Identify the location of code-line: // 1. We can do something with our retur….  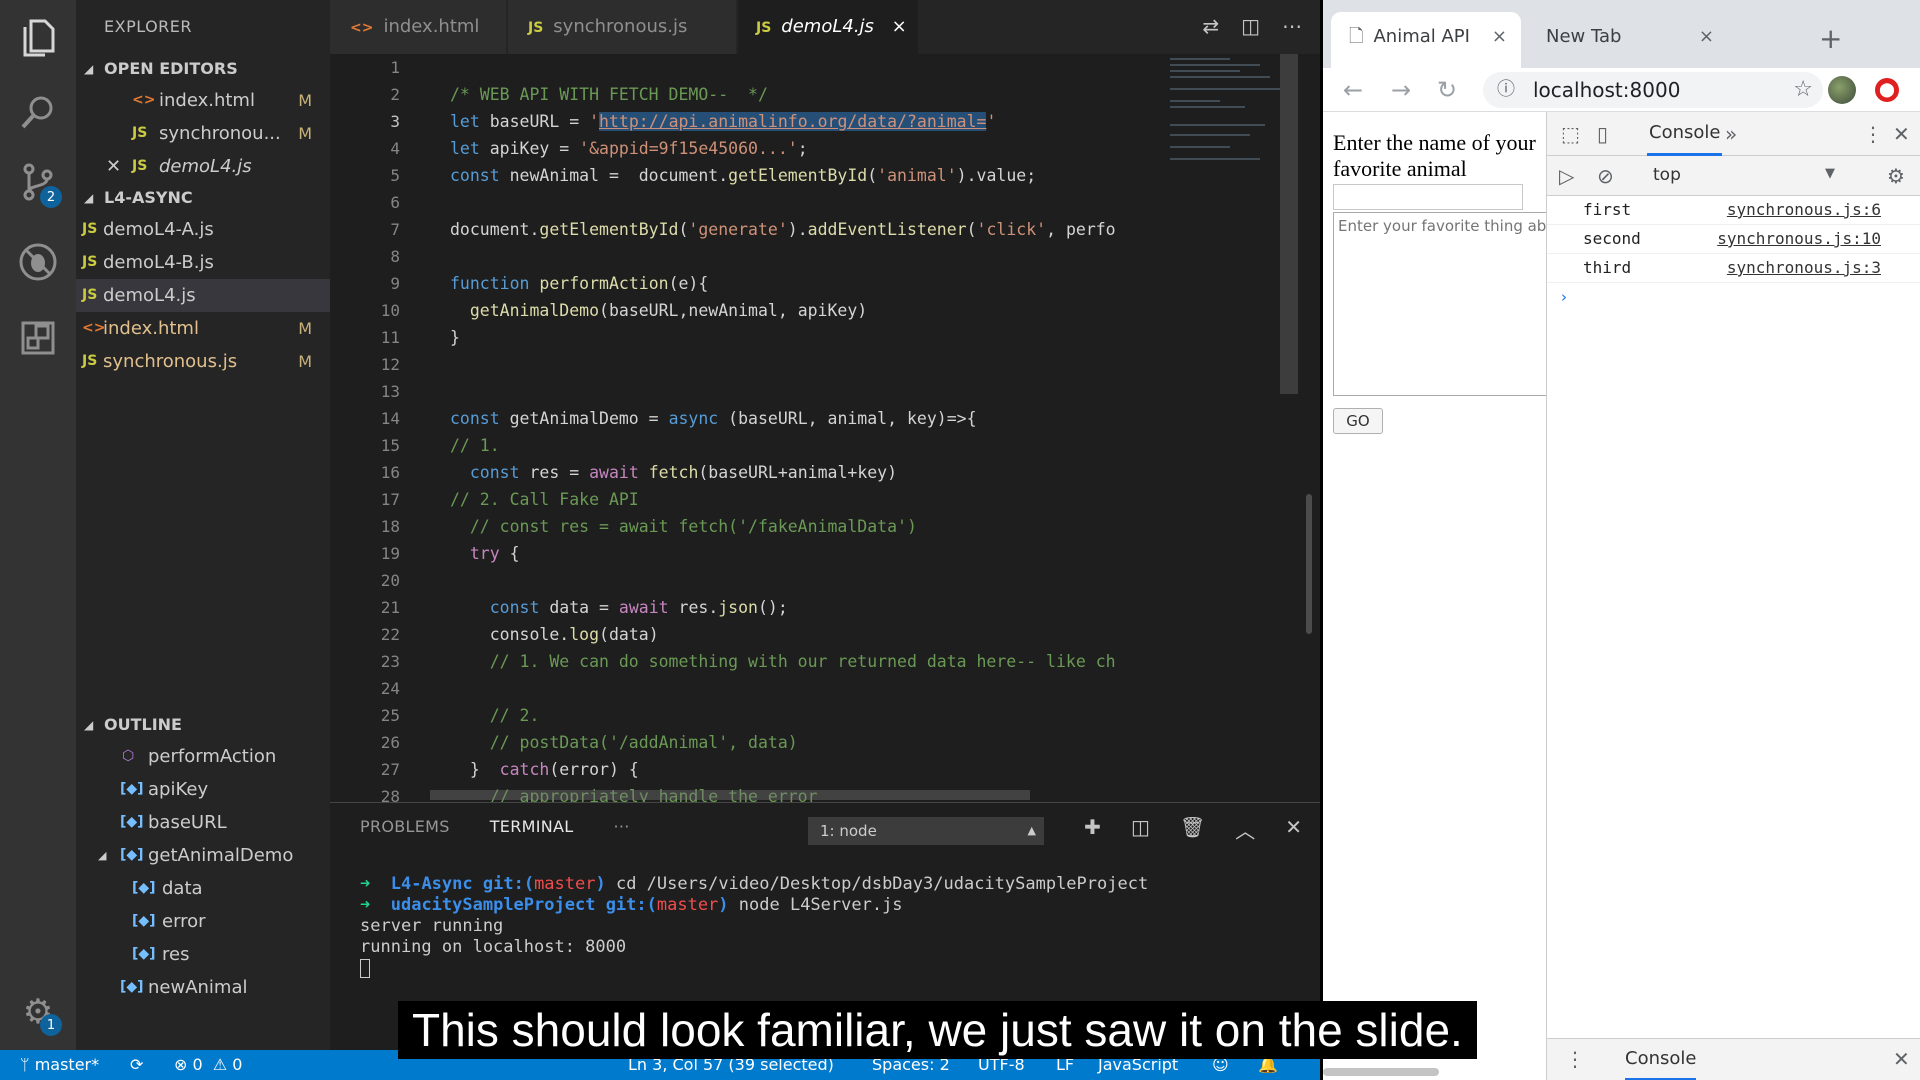
(860, 661).